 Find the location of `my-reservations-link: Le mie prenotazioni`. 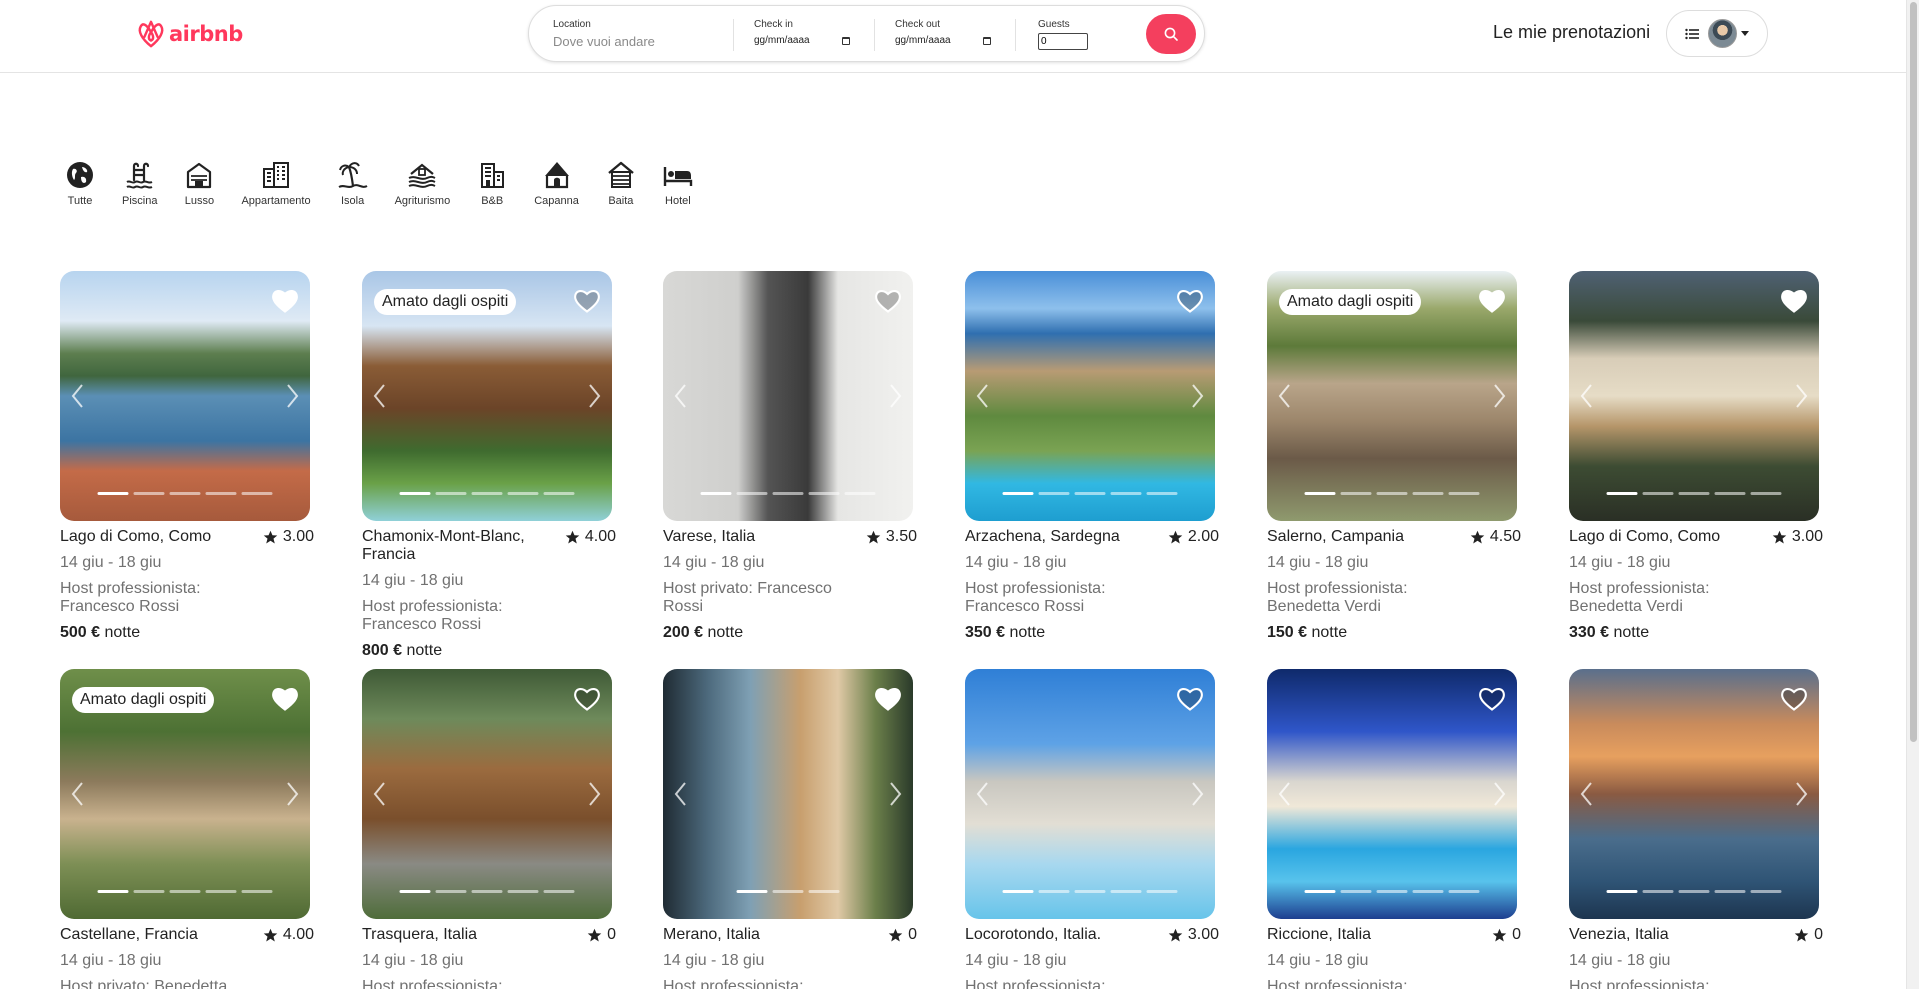

my-reservations-link: Le mie prenotazioni is located at coordinates (1571, 32).